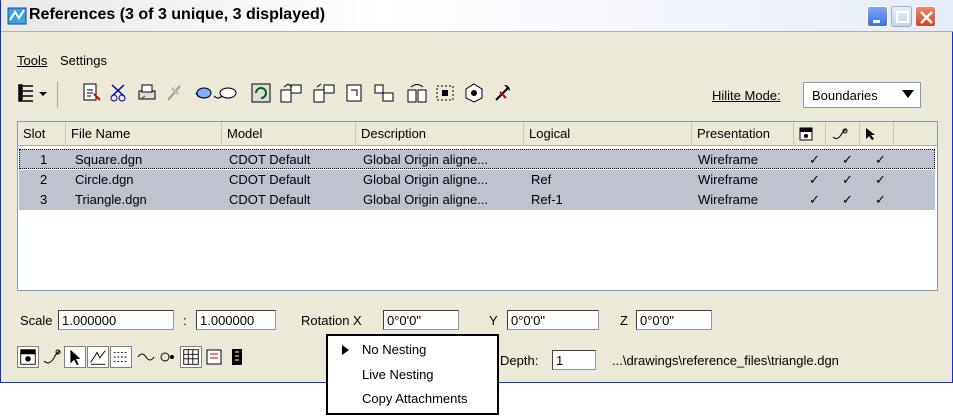 The height and width of the screenshot is (417, 953). What do you see at coordinates (925, 16) in the screenshot?
I see `close-button` at bounding box center [925, 16].